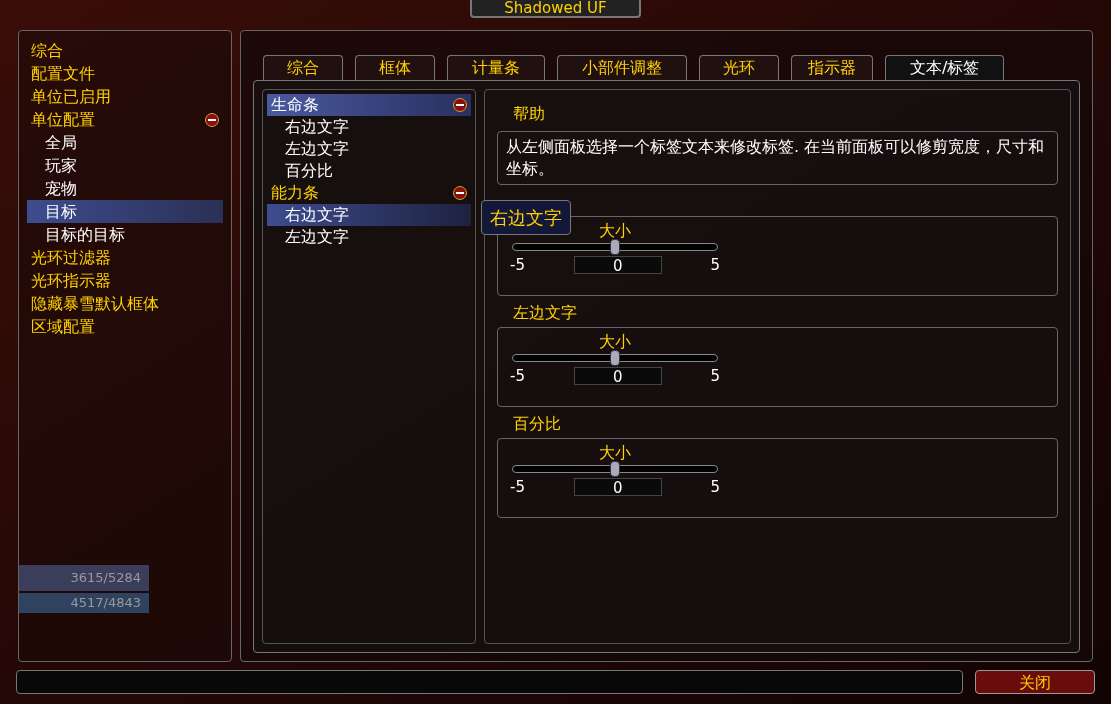 The image size is (1111, 704). I want to click on sidebar-item: 目标, so click(125, 211).